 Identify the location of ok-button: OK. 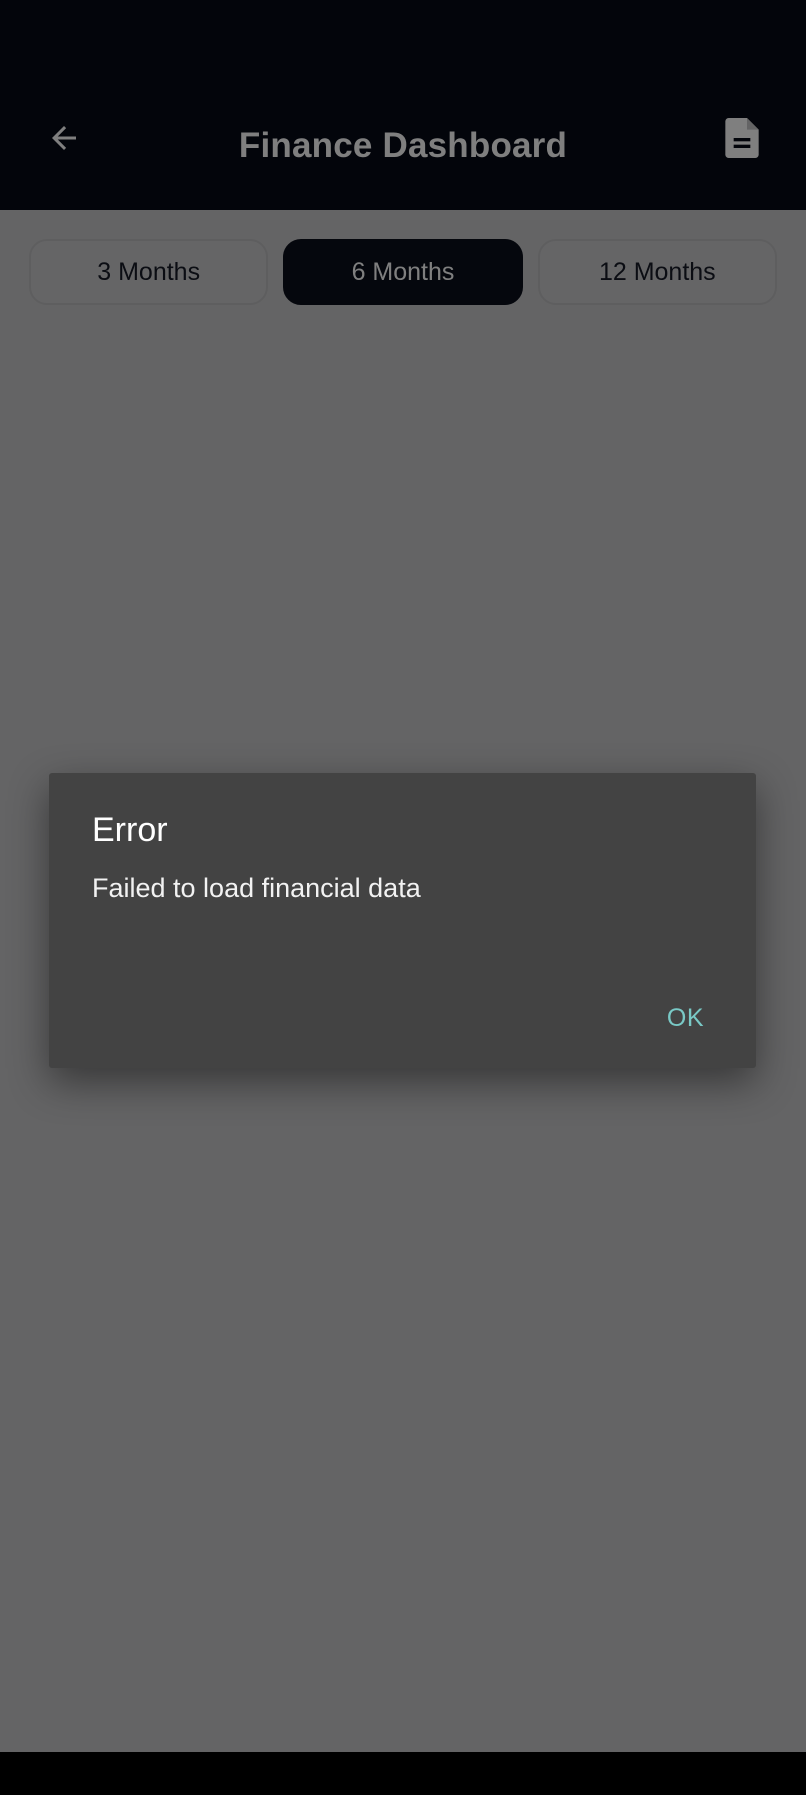
(685, 1018).